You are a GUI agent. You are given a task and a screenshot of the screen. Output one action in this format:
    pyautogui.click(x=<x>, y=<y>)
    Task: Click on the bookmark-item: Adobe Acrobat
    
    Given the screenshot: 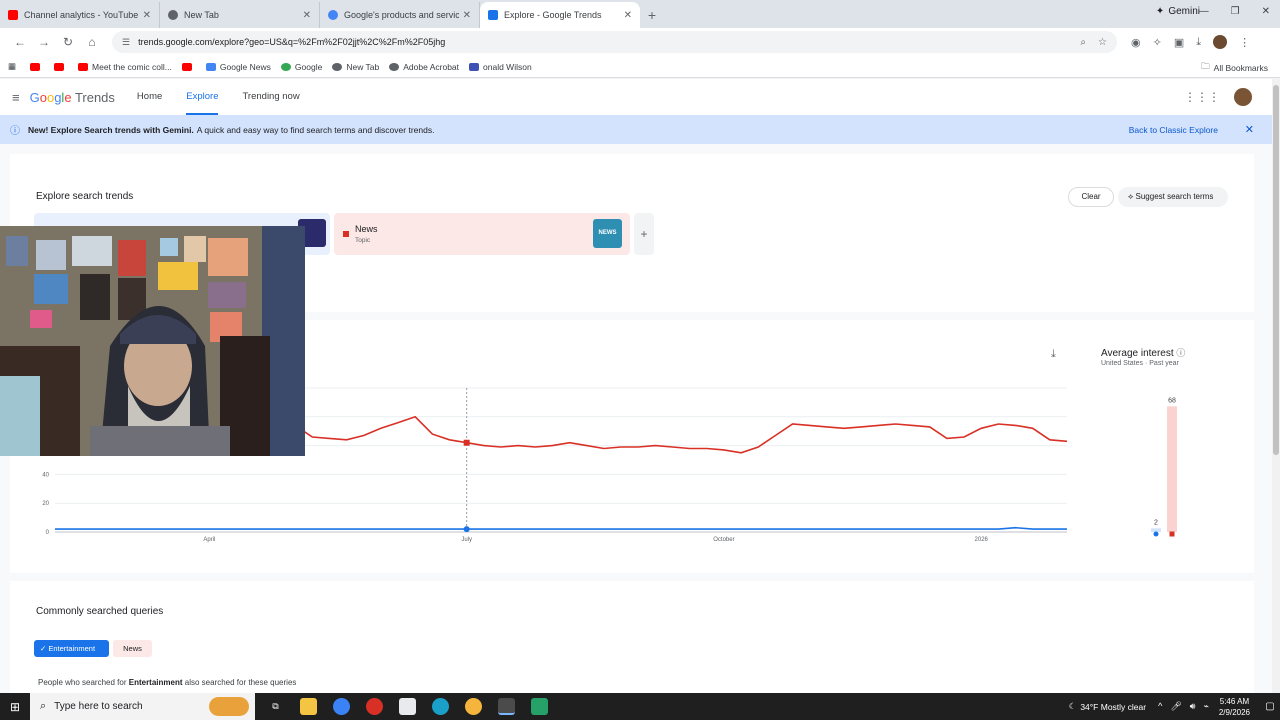 What is the action you would take?
    pyautogui.click(x=424, y=67)
    